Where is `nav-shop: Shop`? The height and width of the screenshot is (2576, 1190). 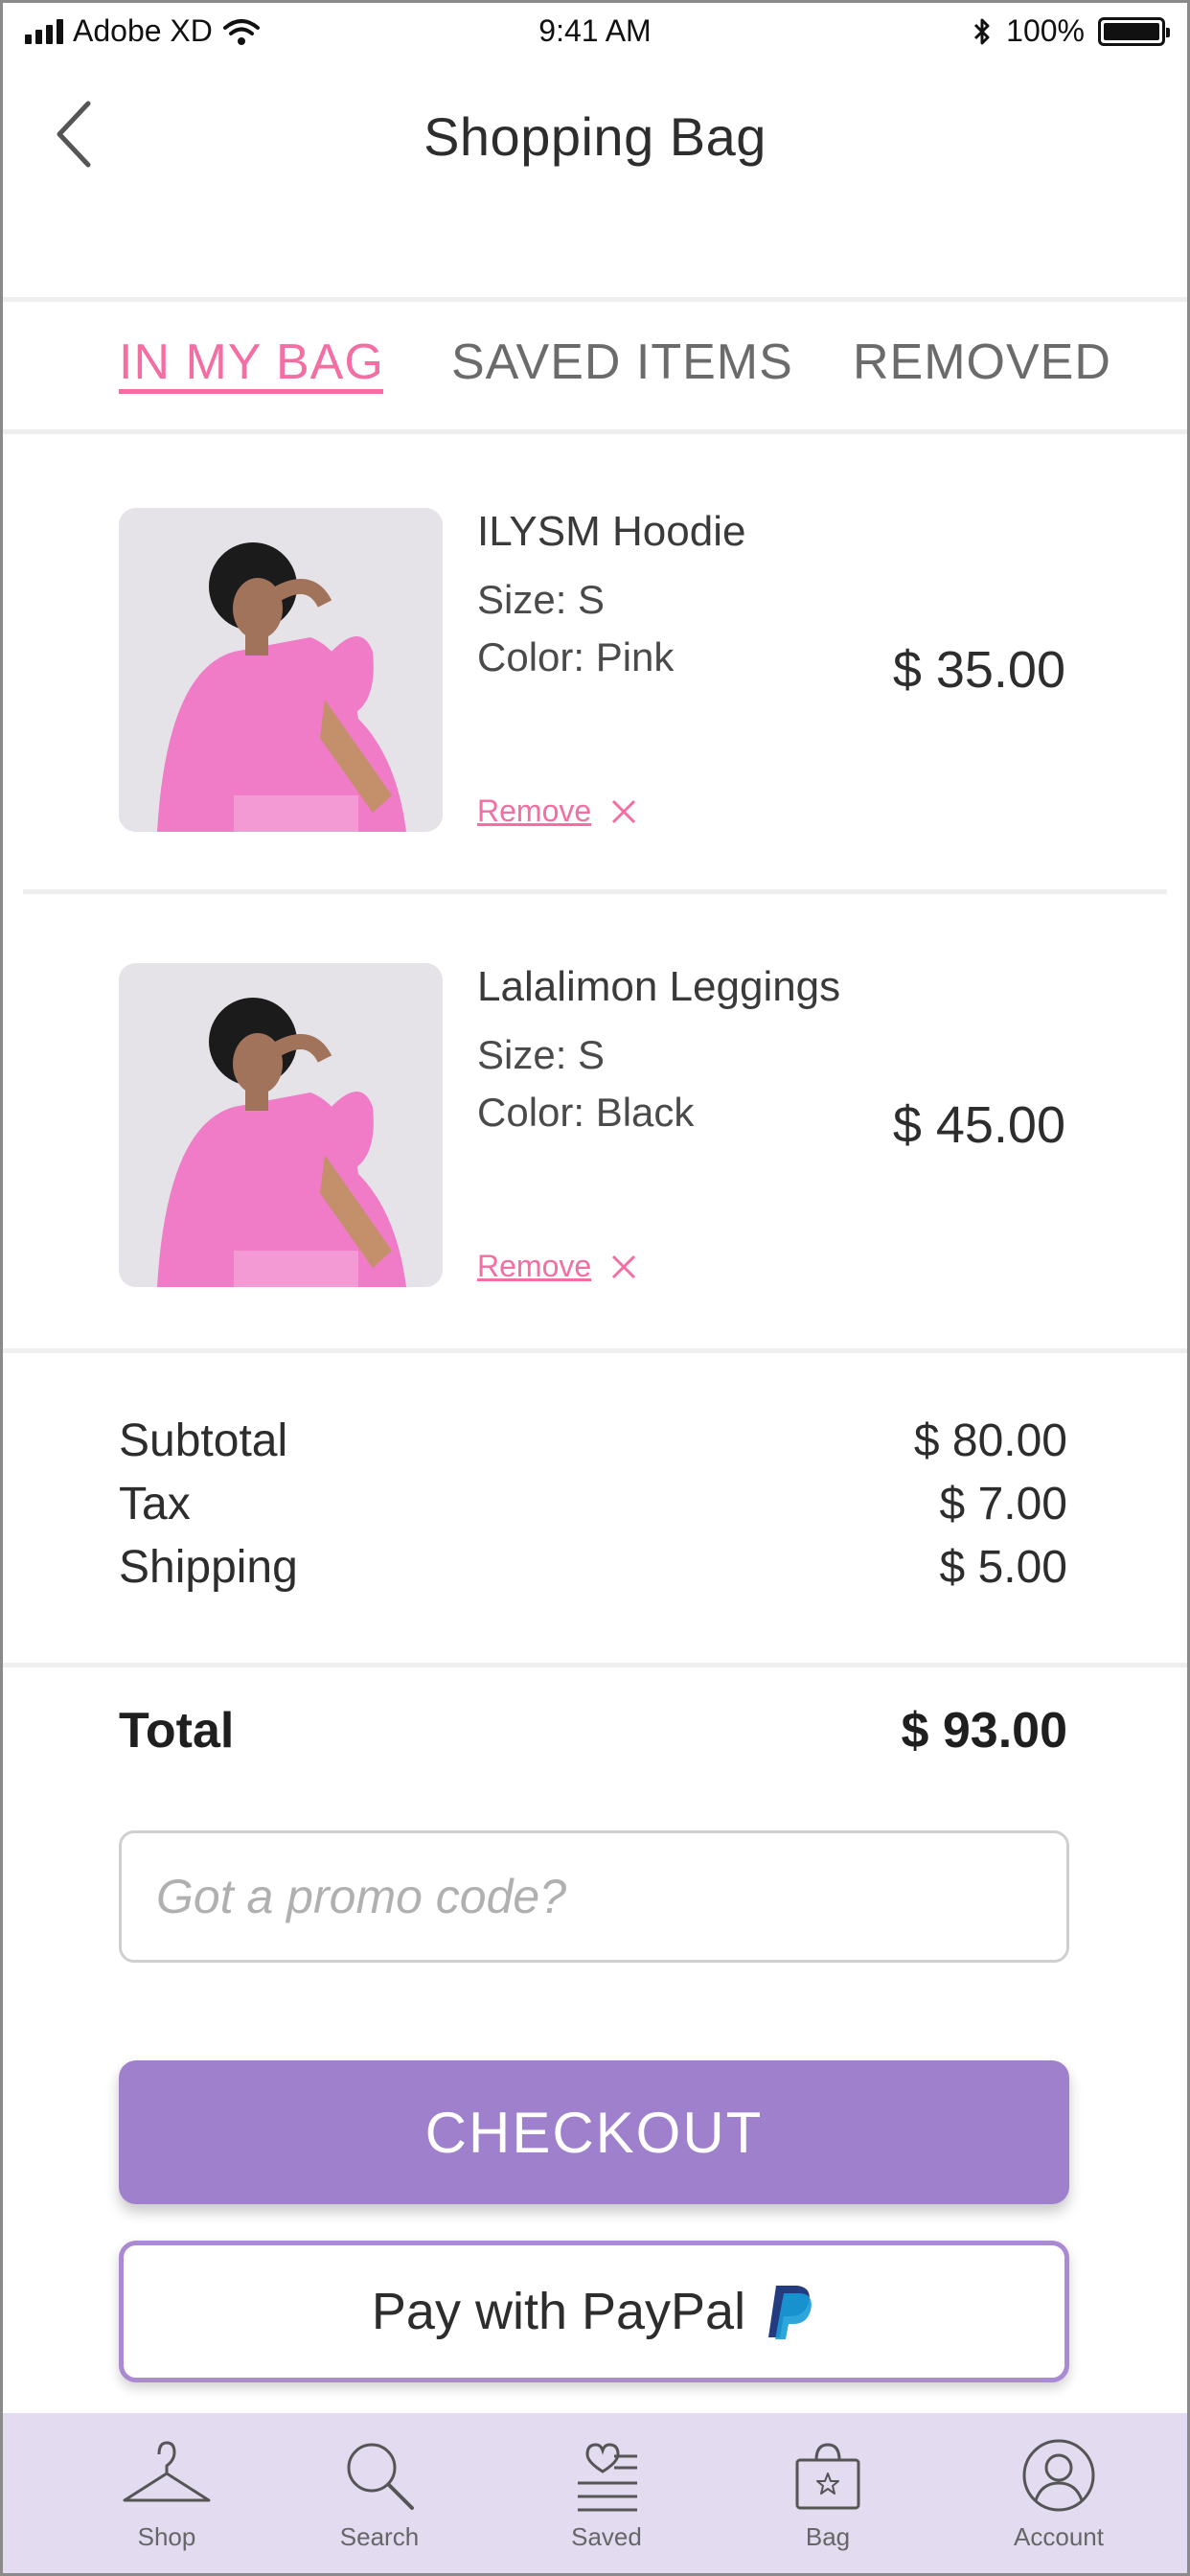 nav-shop: Shop is located at coordinates (167, 2492).